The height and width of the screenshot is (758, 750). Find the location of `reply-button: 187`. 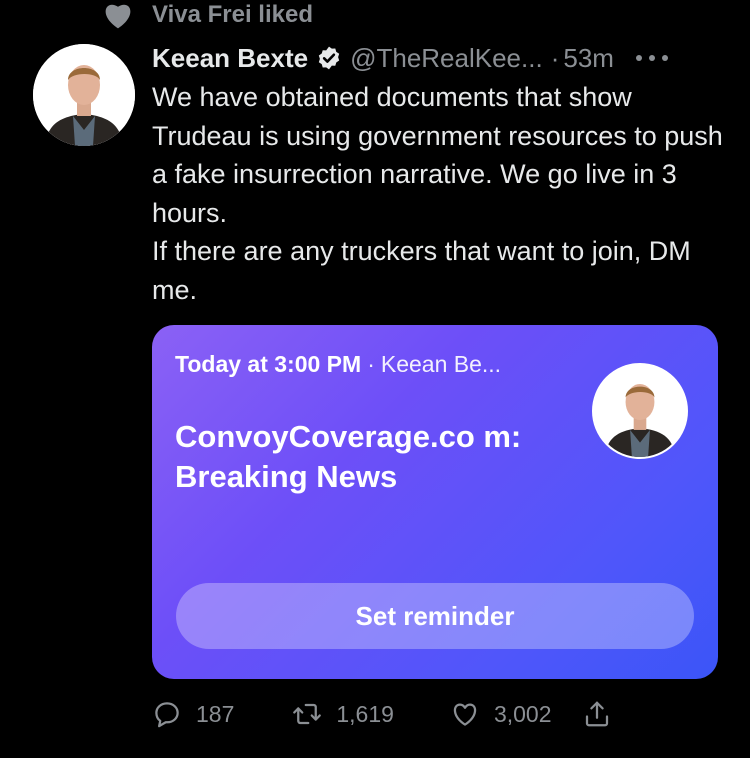

reply-button: 187 is located at coordinates (193, 714).